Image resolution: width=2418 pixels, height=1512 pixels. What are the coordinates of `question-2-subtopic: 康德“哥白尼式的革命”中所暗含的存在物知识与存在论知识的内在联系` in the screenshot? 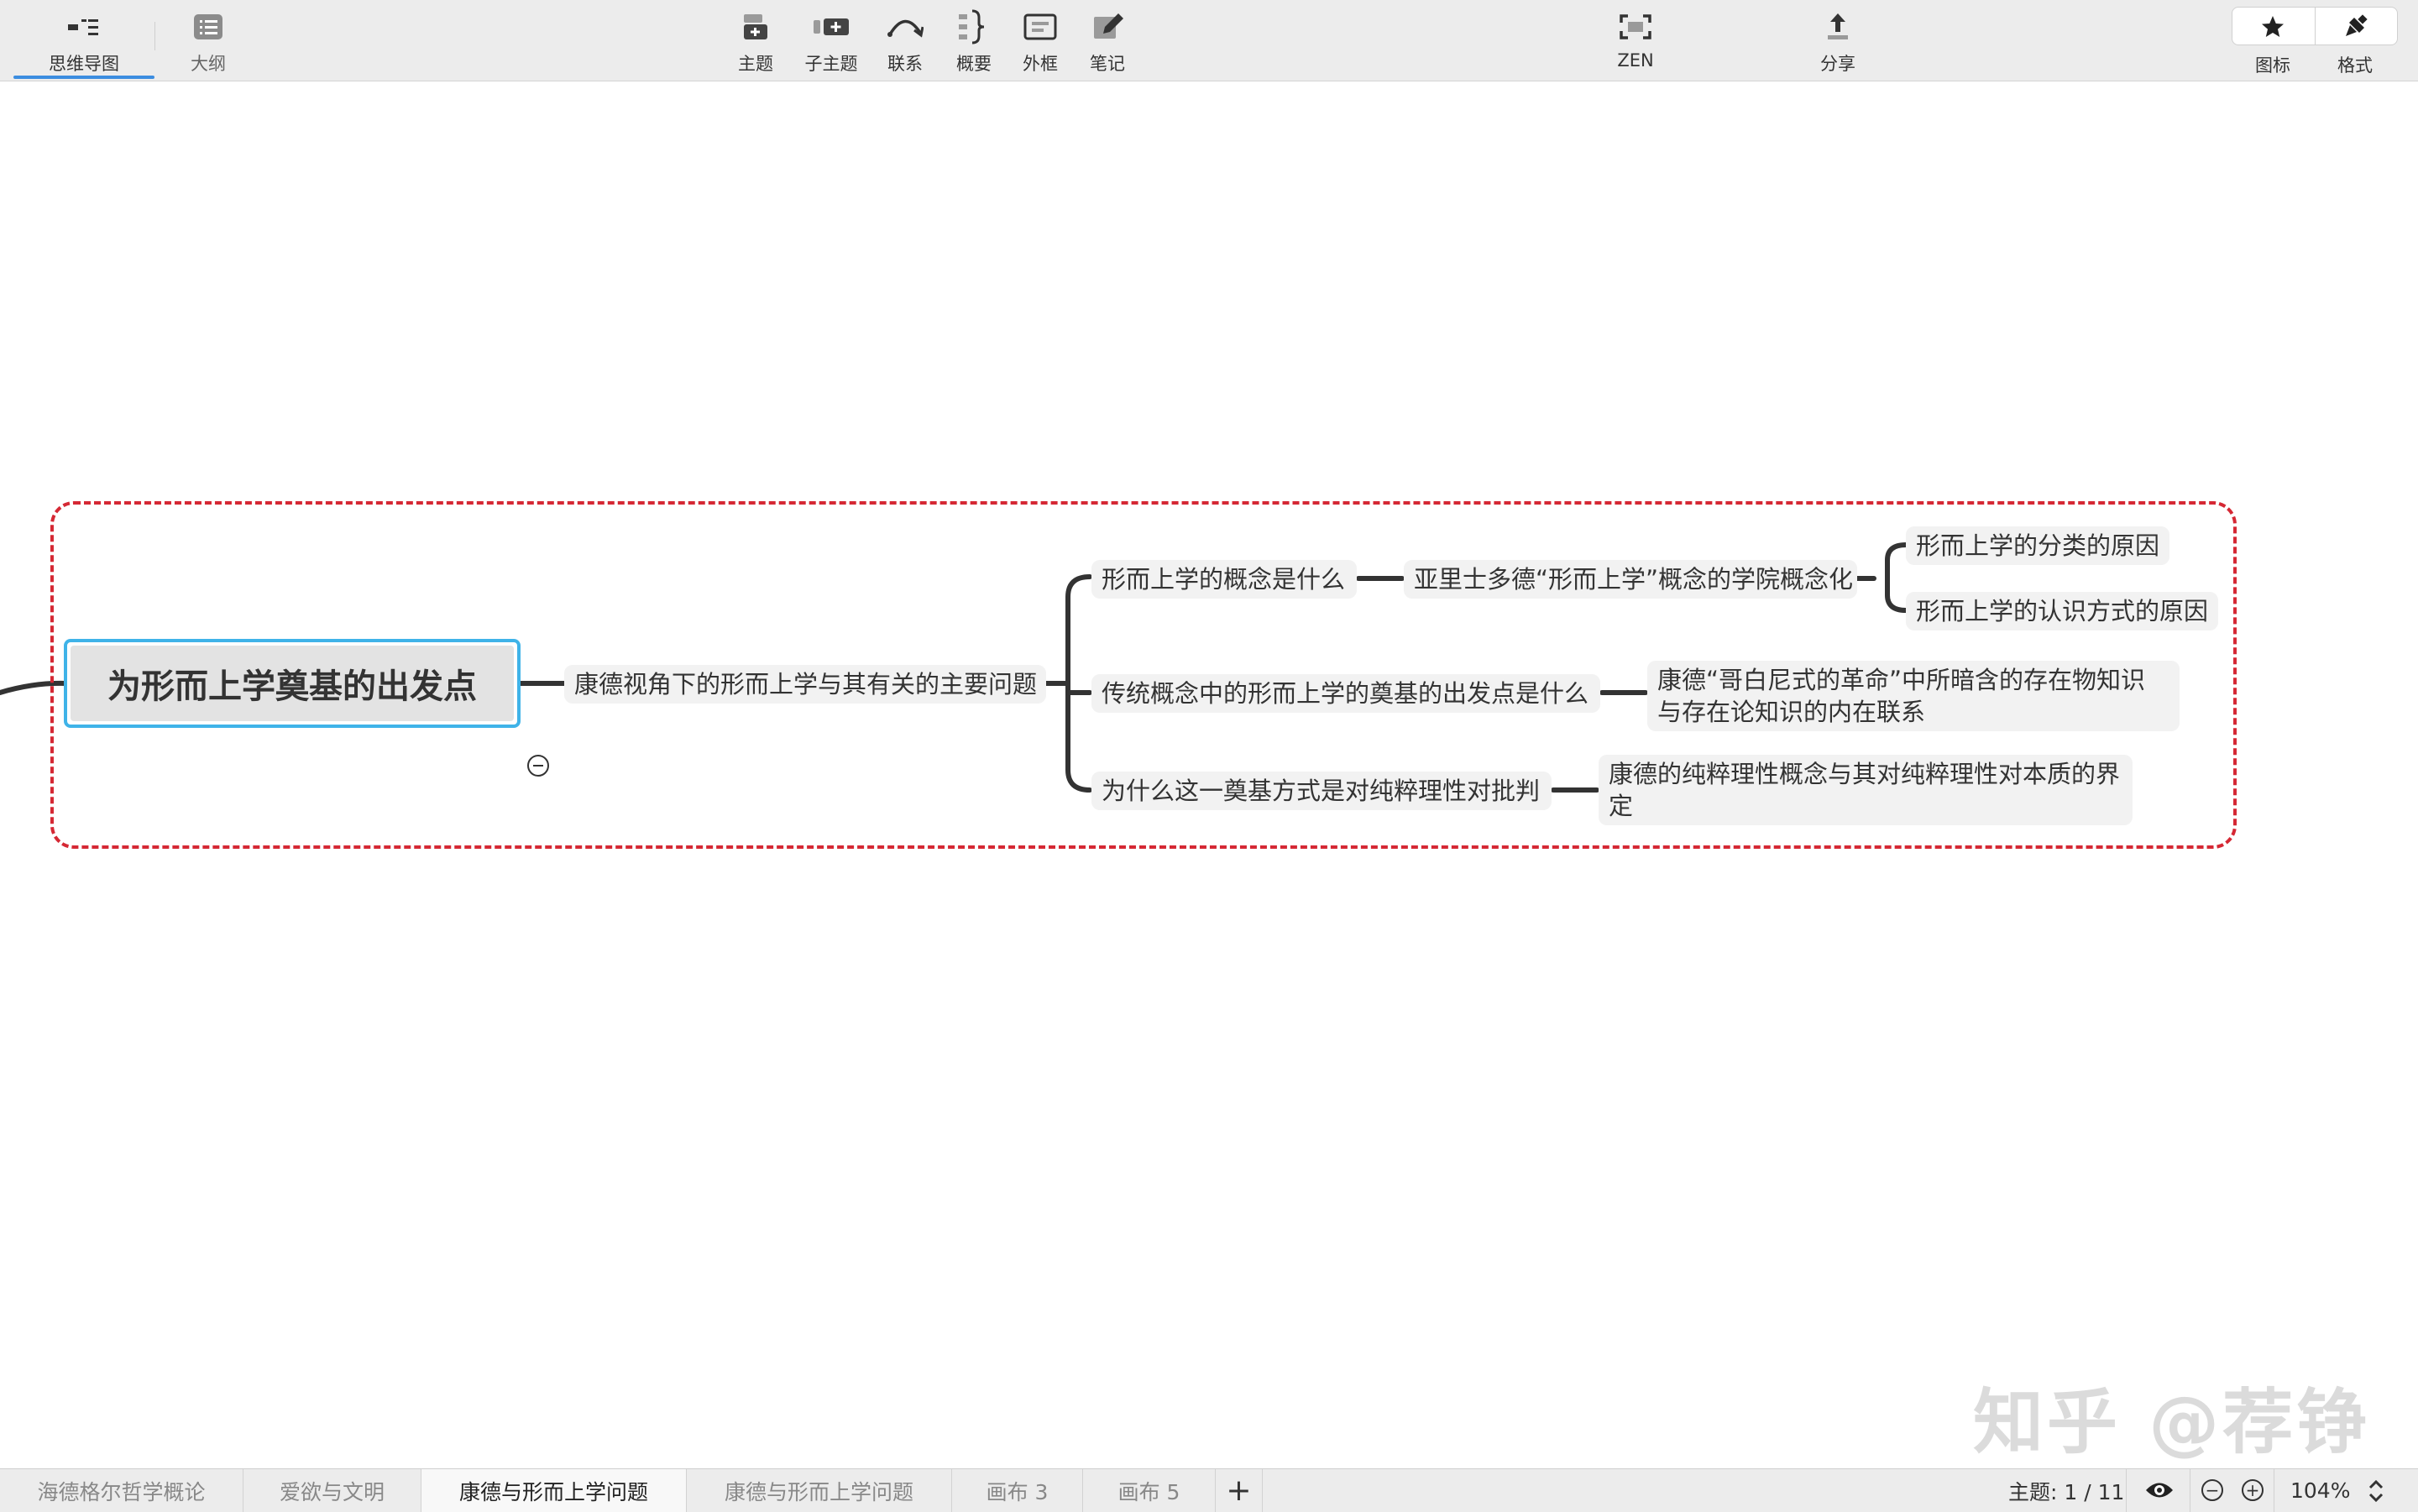 It's located at (1913, 696).